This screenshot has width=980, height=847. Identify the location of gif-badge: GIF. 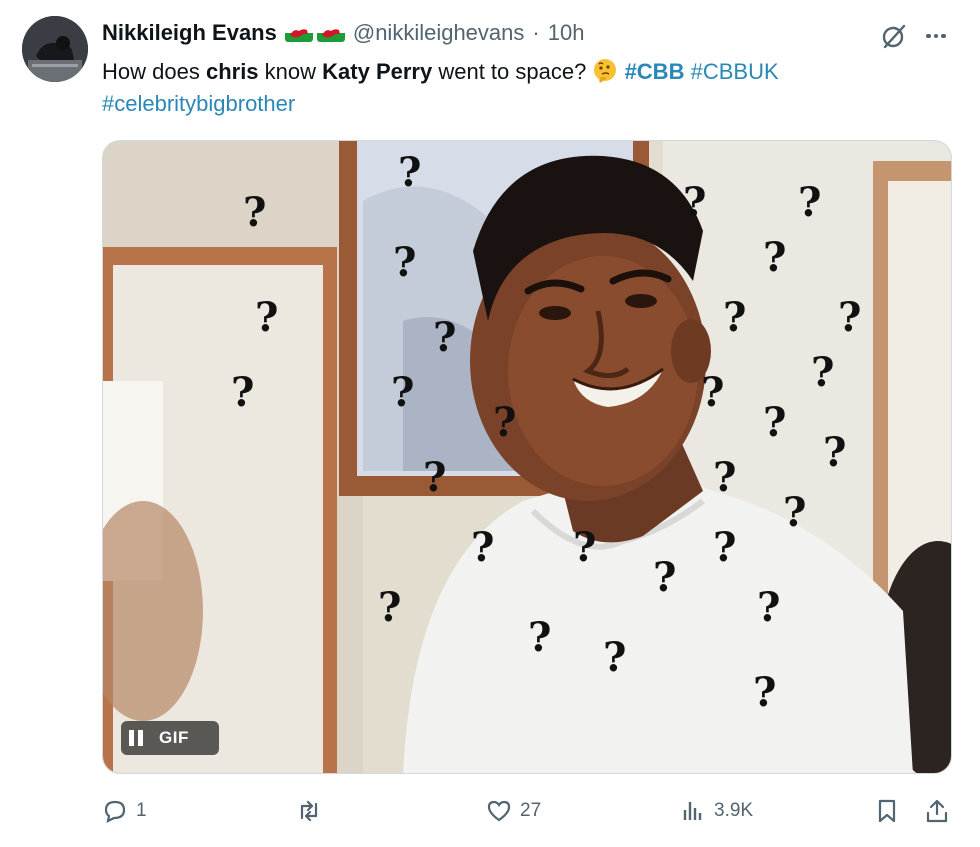
(170, 738).